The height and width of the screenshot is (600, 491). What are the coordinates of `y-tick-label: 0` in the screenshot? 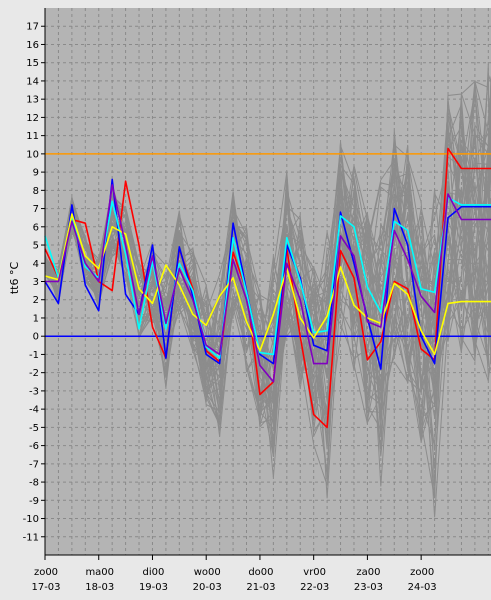 It's located at (36, 337).